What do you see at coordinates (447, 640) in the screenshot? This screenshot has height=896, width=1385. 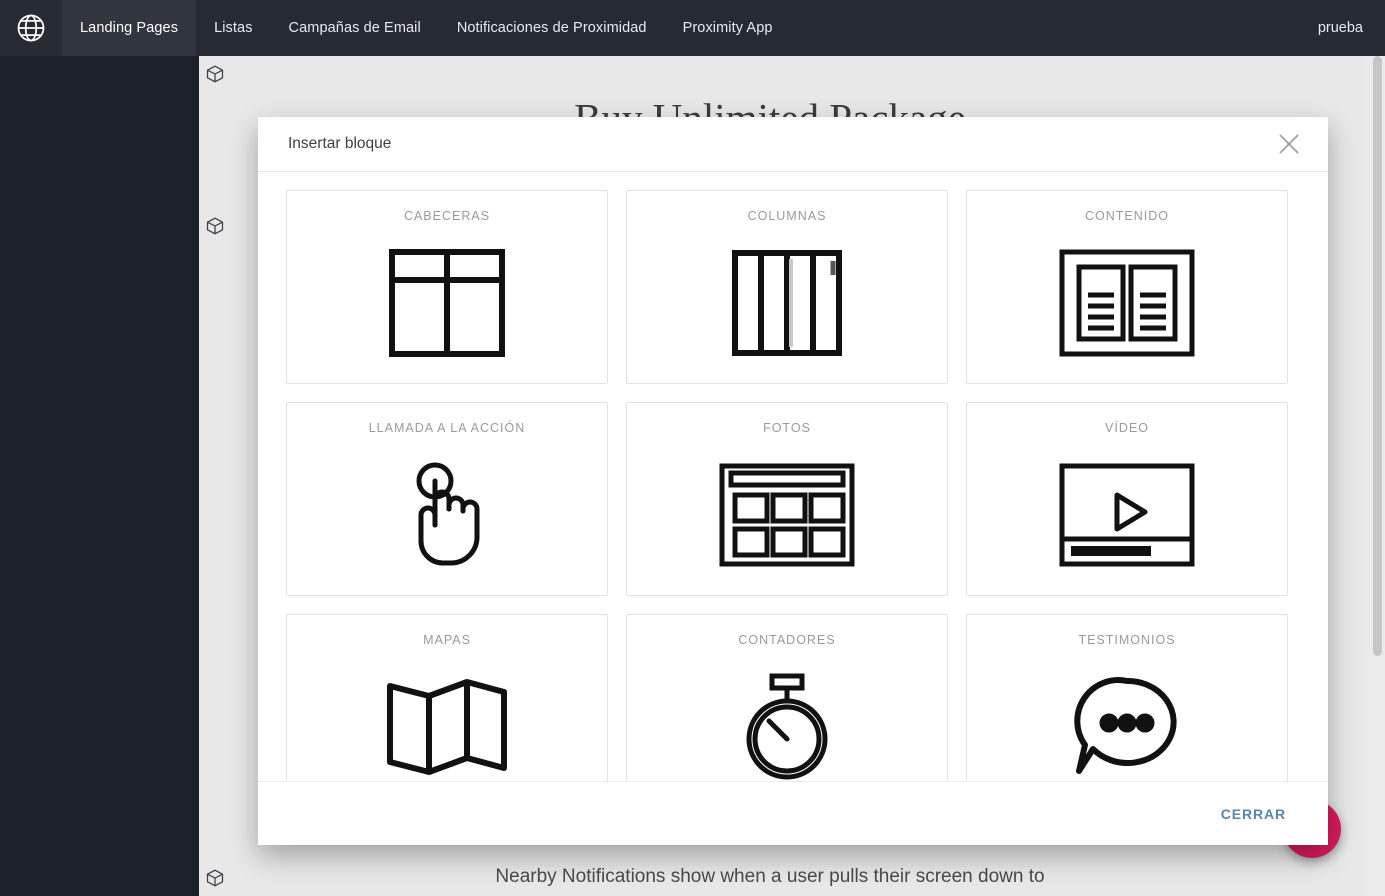 I see `block-card-label: MAPAS` at bounding box center [447, 640].